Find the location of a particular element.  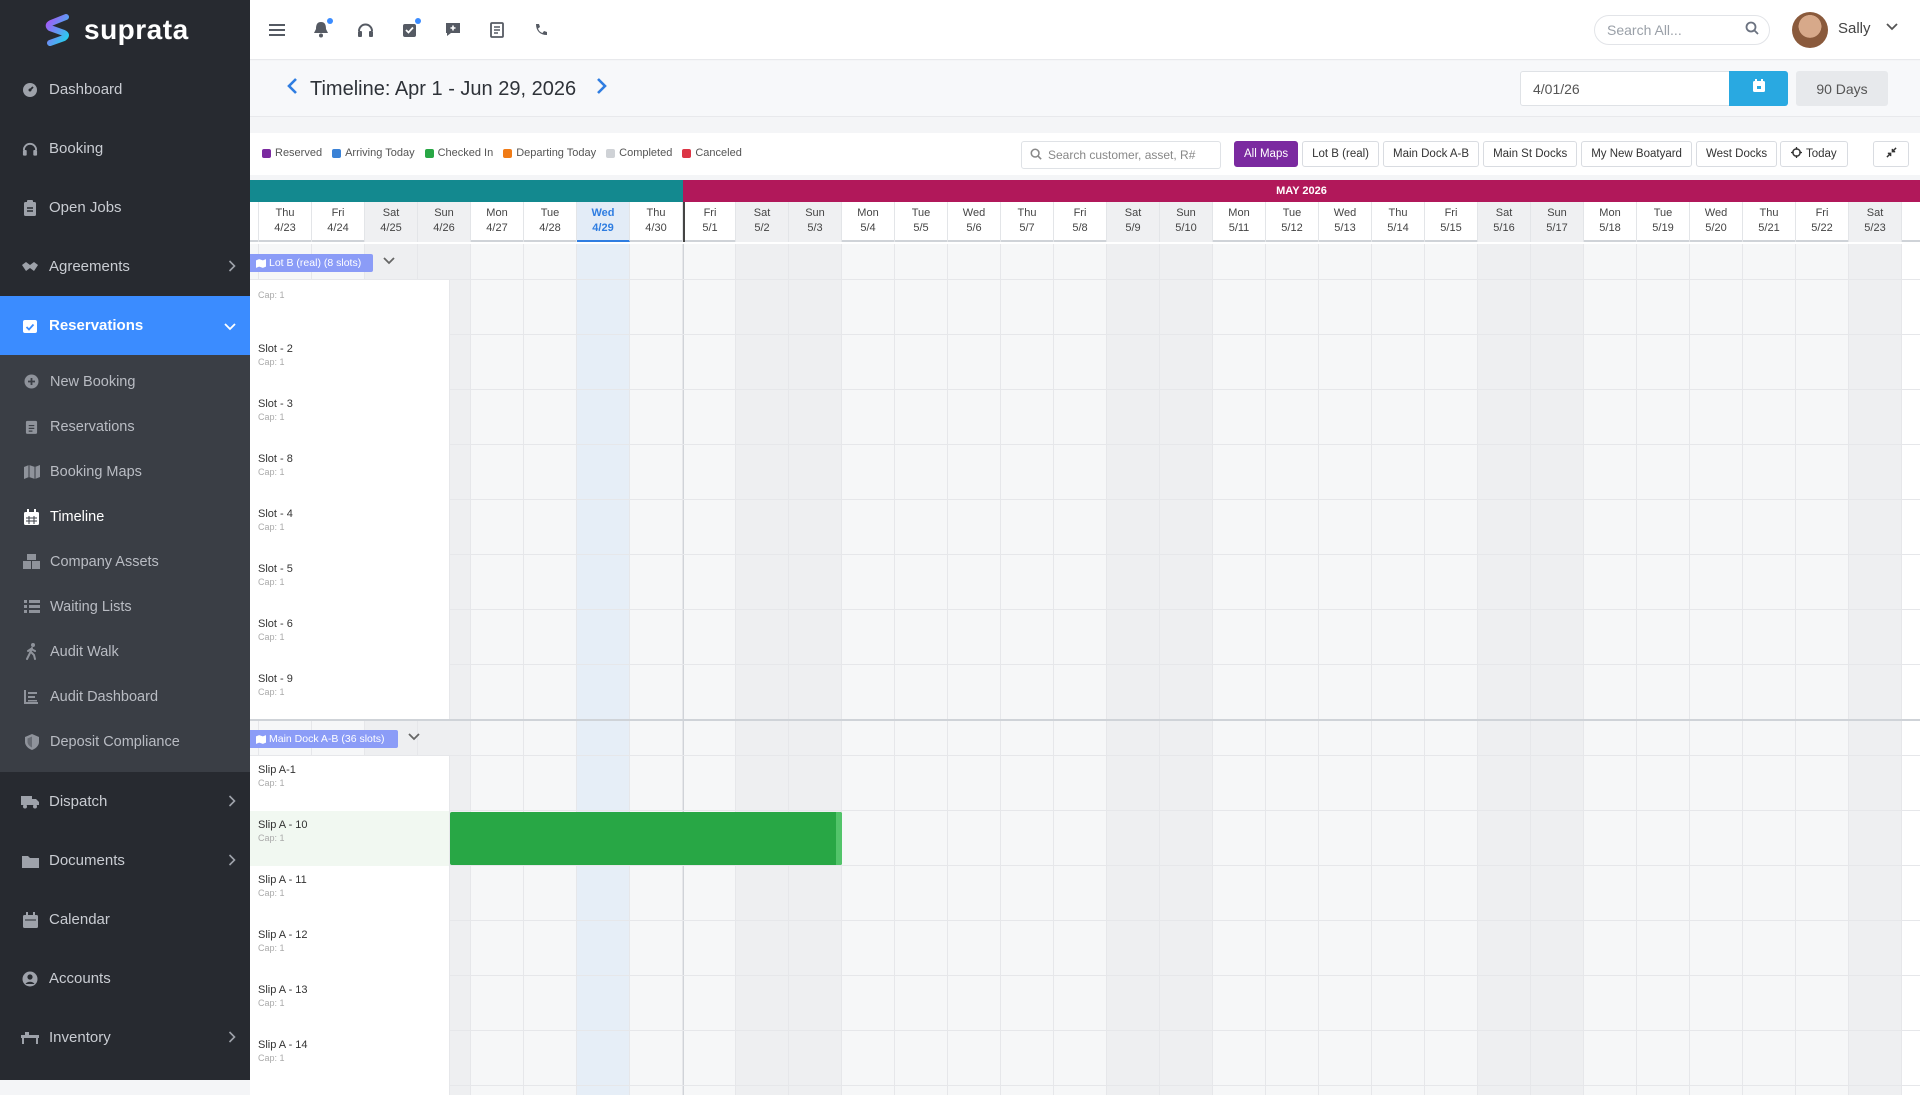

user-menu-chevron-down-icon is located at coordinates (1892, 26).